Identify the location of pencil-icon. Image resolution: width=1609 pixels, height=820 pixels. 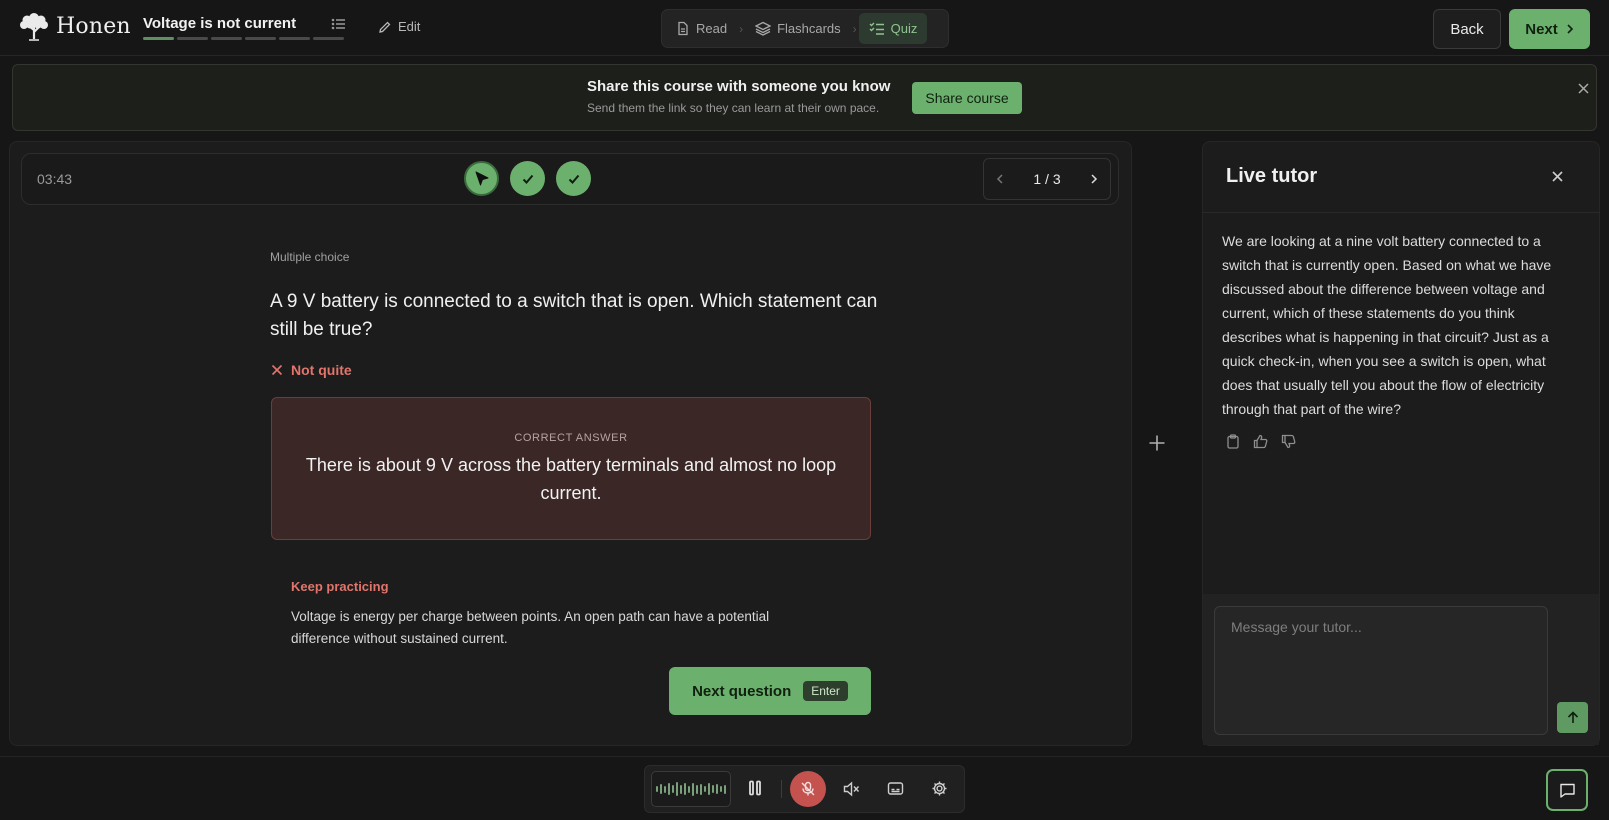
(385, 27).